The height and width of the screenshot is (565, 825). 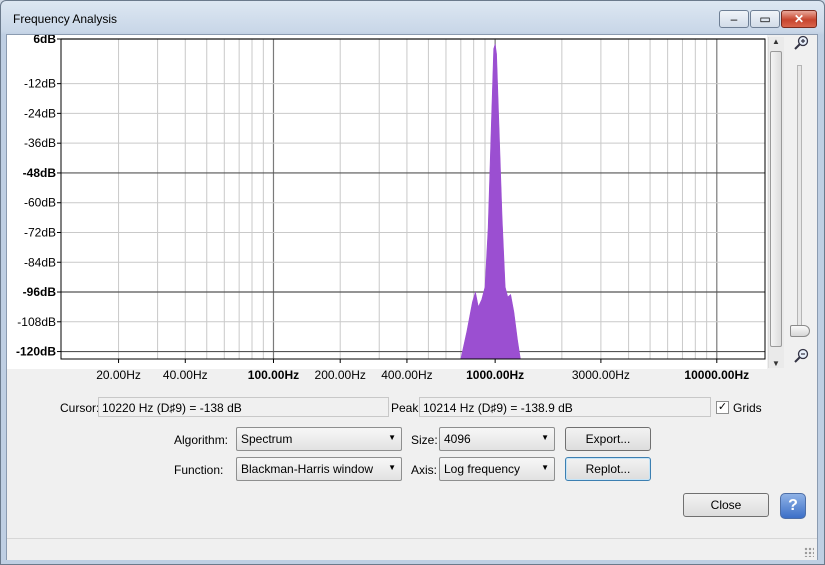 I want to click on scrollbar-thumb, so click(x=776, y=199).